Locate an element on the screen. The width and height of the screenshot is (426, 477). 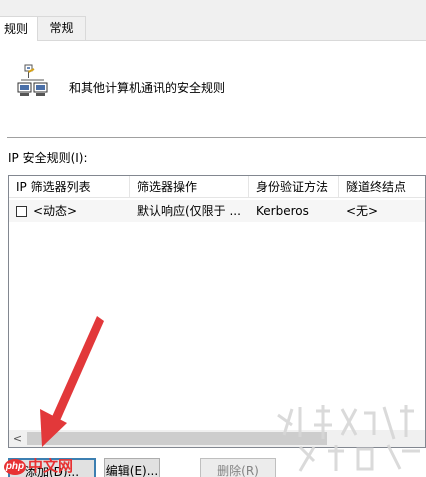
tab-general: 常规 is located at coordinates (62, 28).